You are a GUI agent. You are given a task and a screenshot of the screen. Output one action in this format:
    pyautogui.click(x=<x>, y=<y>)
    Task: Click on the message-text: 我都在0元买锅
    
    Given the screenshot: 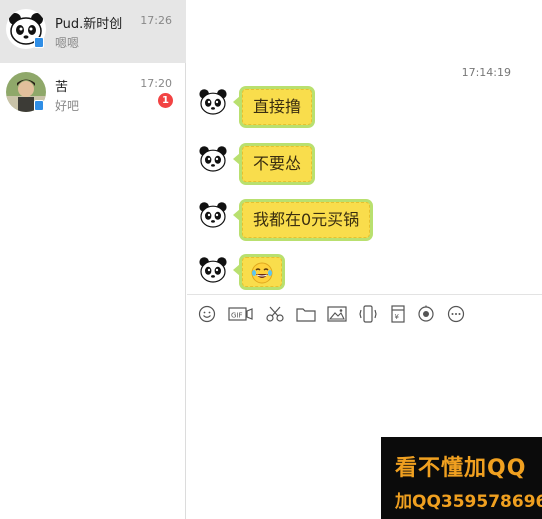 What is the action you would take?
    pyautogui.click(x=306, y=220)
    